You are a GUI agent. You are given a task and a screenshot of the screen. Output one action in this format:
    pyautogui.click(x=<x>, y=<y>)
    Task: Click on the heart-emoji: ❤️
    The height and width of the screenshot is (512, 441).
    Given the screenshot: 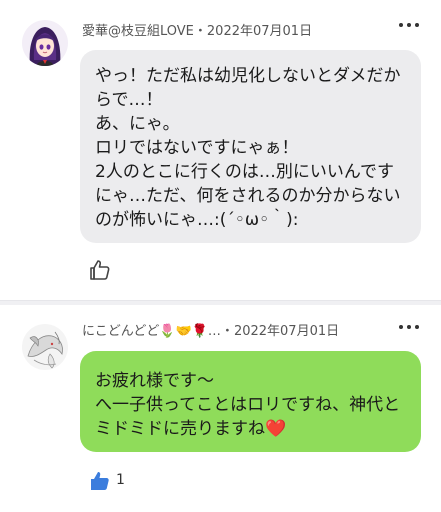 What is the action you would take?
    pyautogui.click(x=276, y=429)
    